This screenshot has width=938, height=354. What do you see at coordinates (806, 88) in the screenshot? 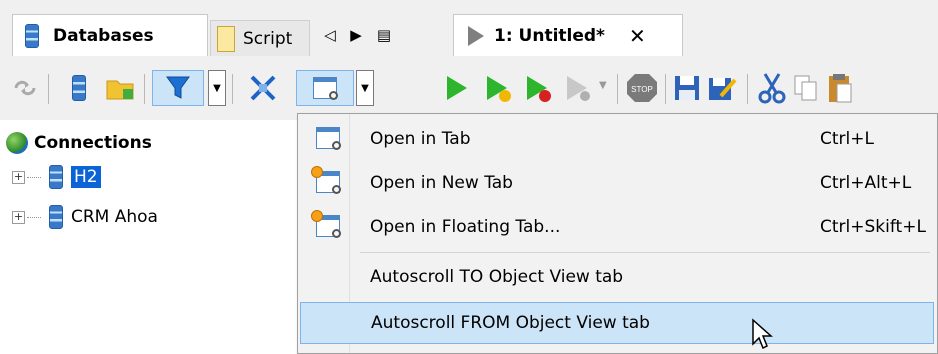
I see `copy-icon` at bounding box center [806, 88].